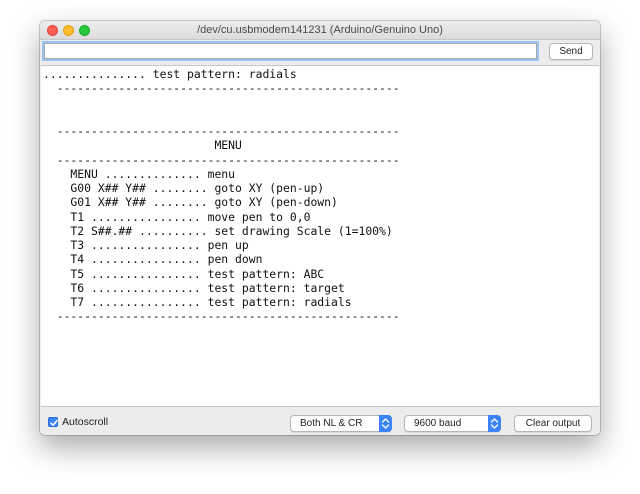 The height and width of the screenshot is (494, 640). Describe the element at coordinates (553, 423) in the screenshot. I see `clear-output-button: Clear output` at that location.